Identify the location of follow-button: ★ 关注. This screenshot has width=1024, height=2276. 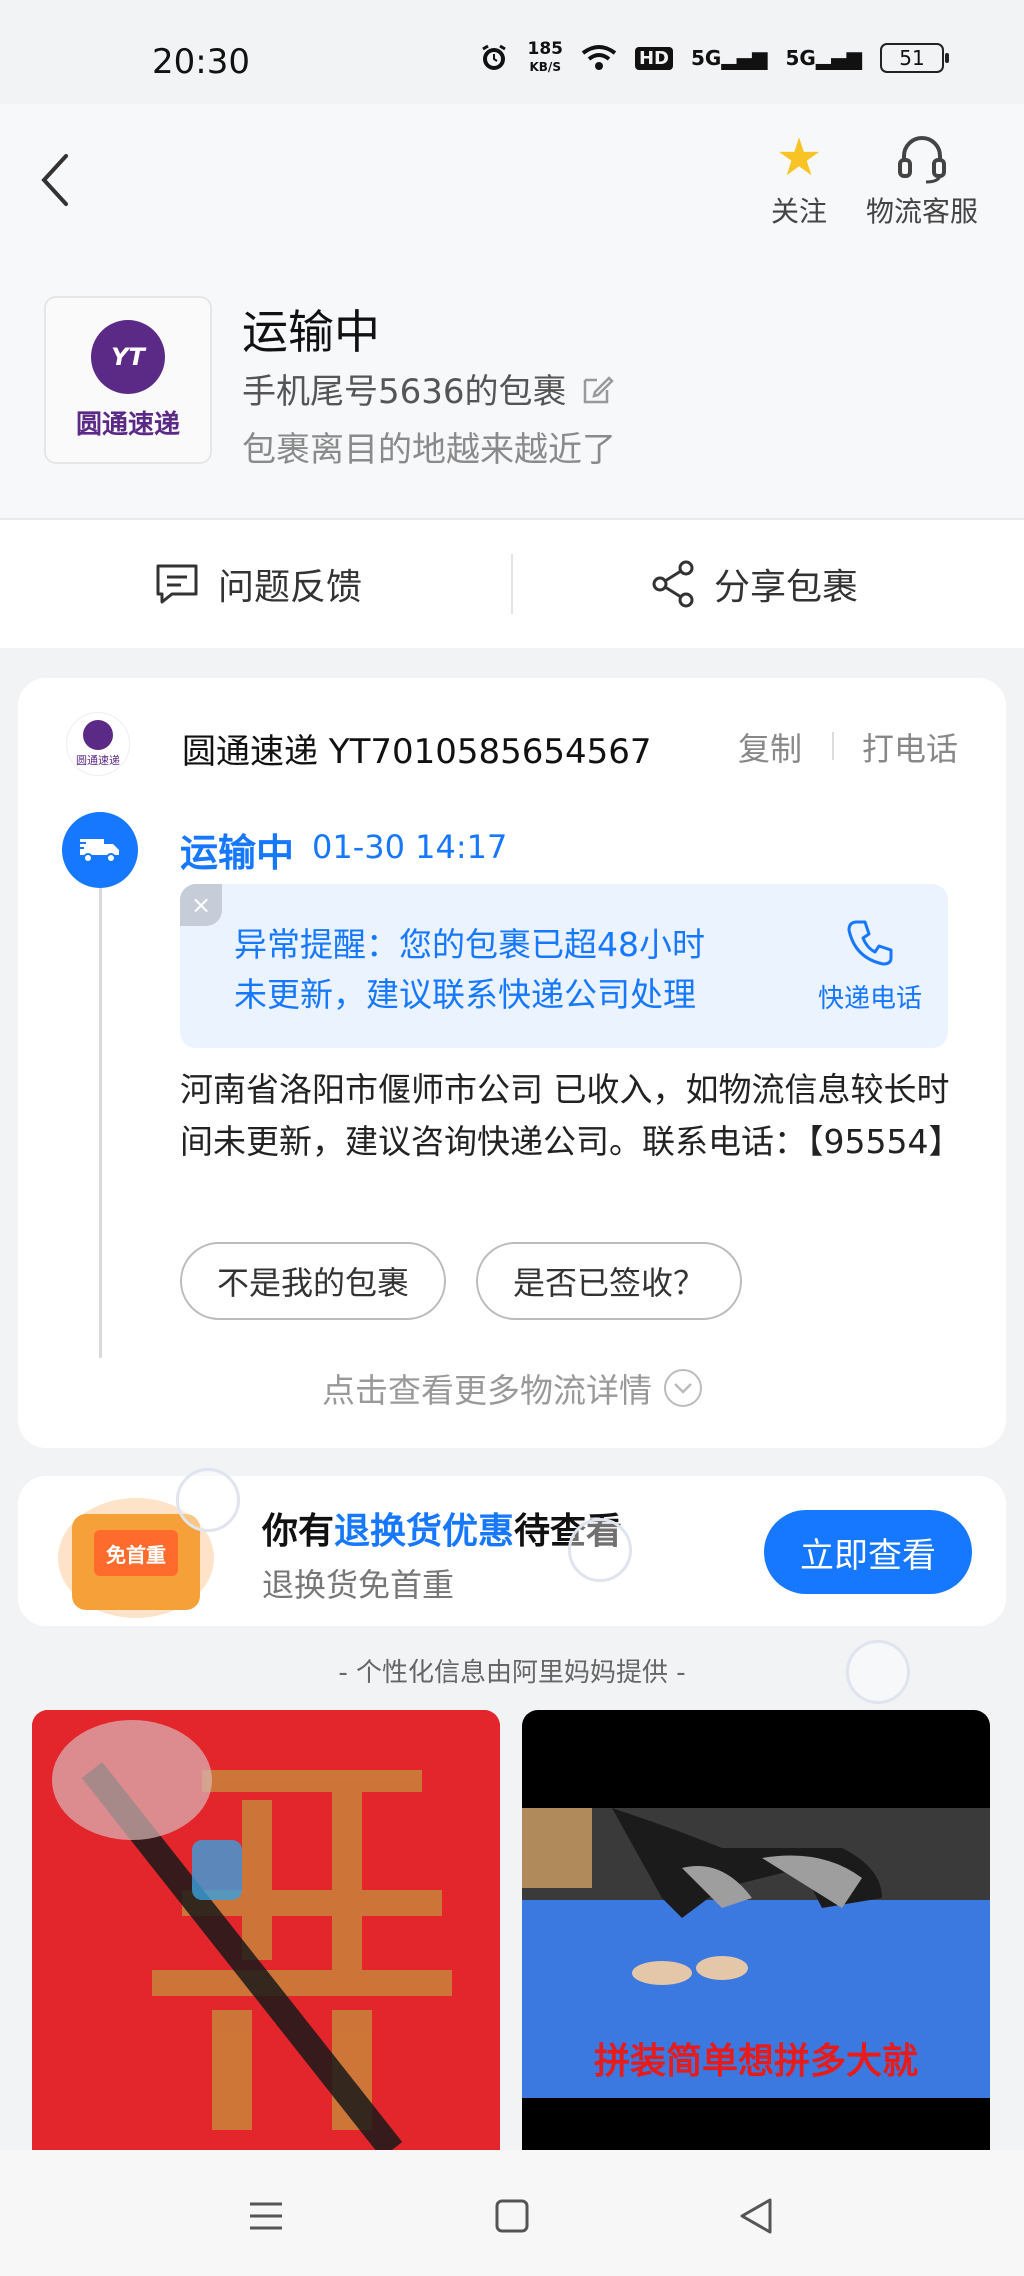
(799, 180).